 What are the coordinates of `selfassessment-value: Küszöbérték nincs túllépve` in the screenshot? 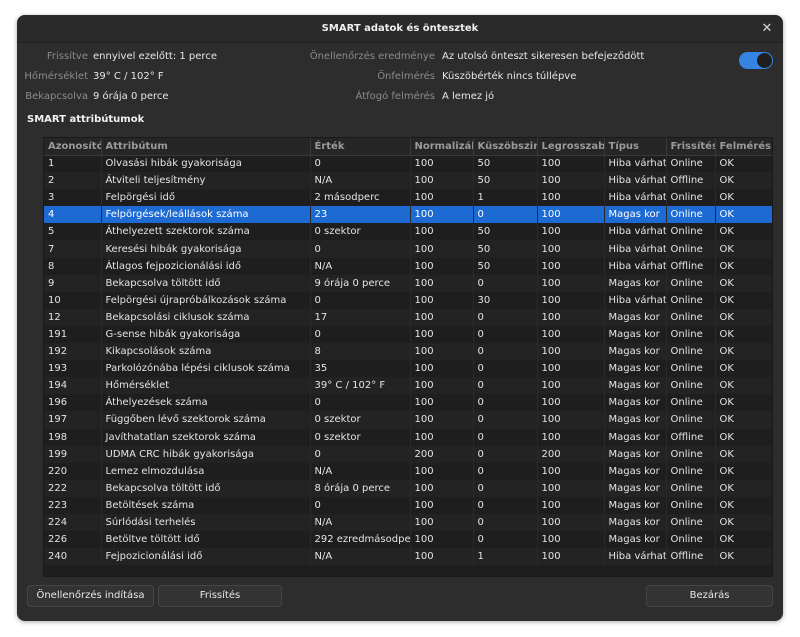 It's located at (509, 76).